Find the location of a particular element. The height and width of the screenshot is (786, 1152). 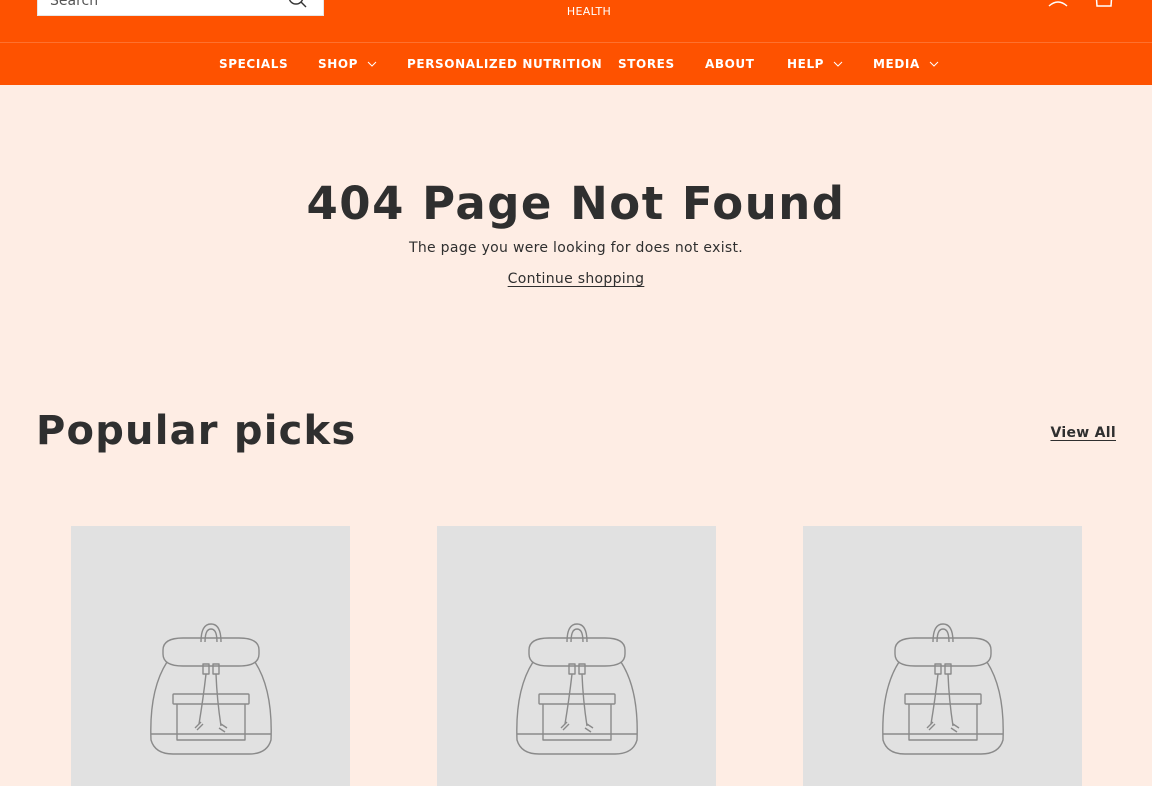

search-form is located at coordinates (180, 8).